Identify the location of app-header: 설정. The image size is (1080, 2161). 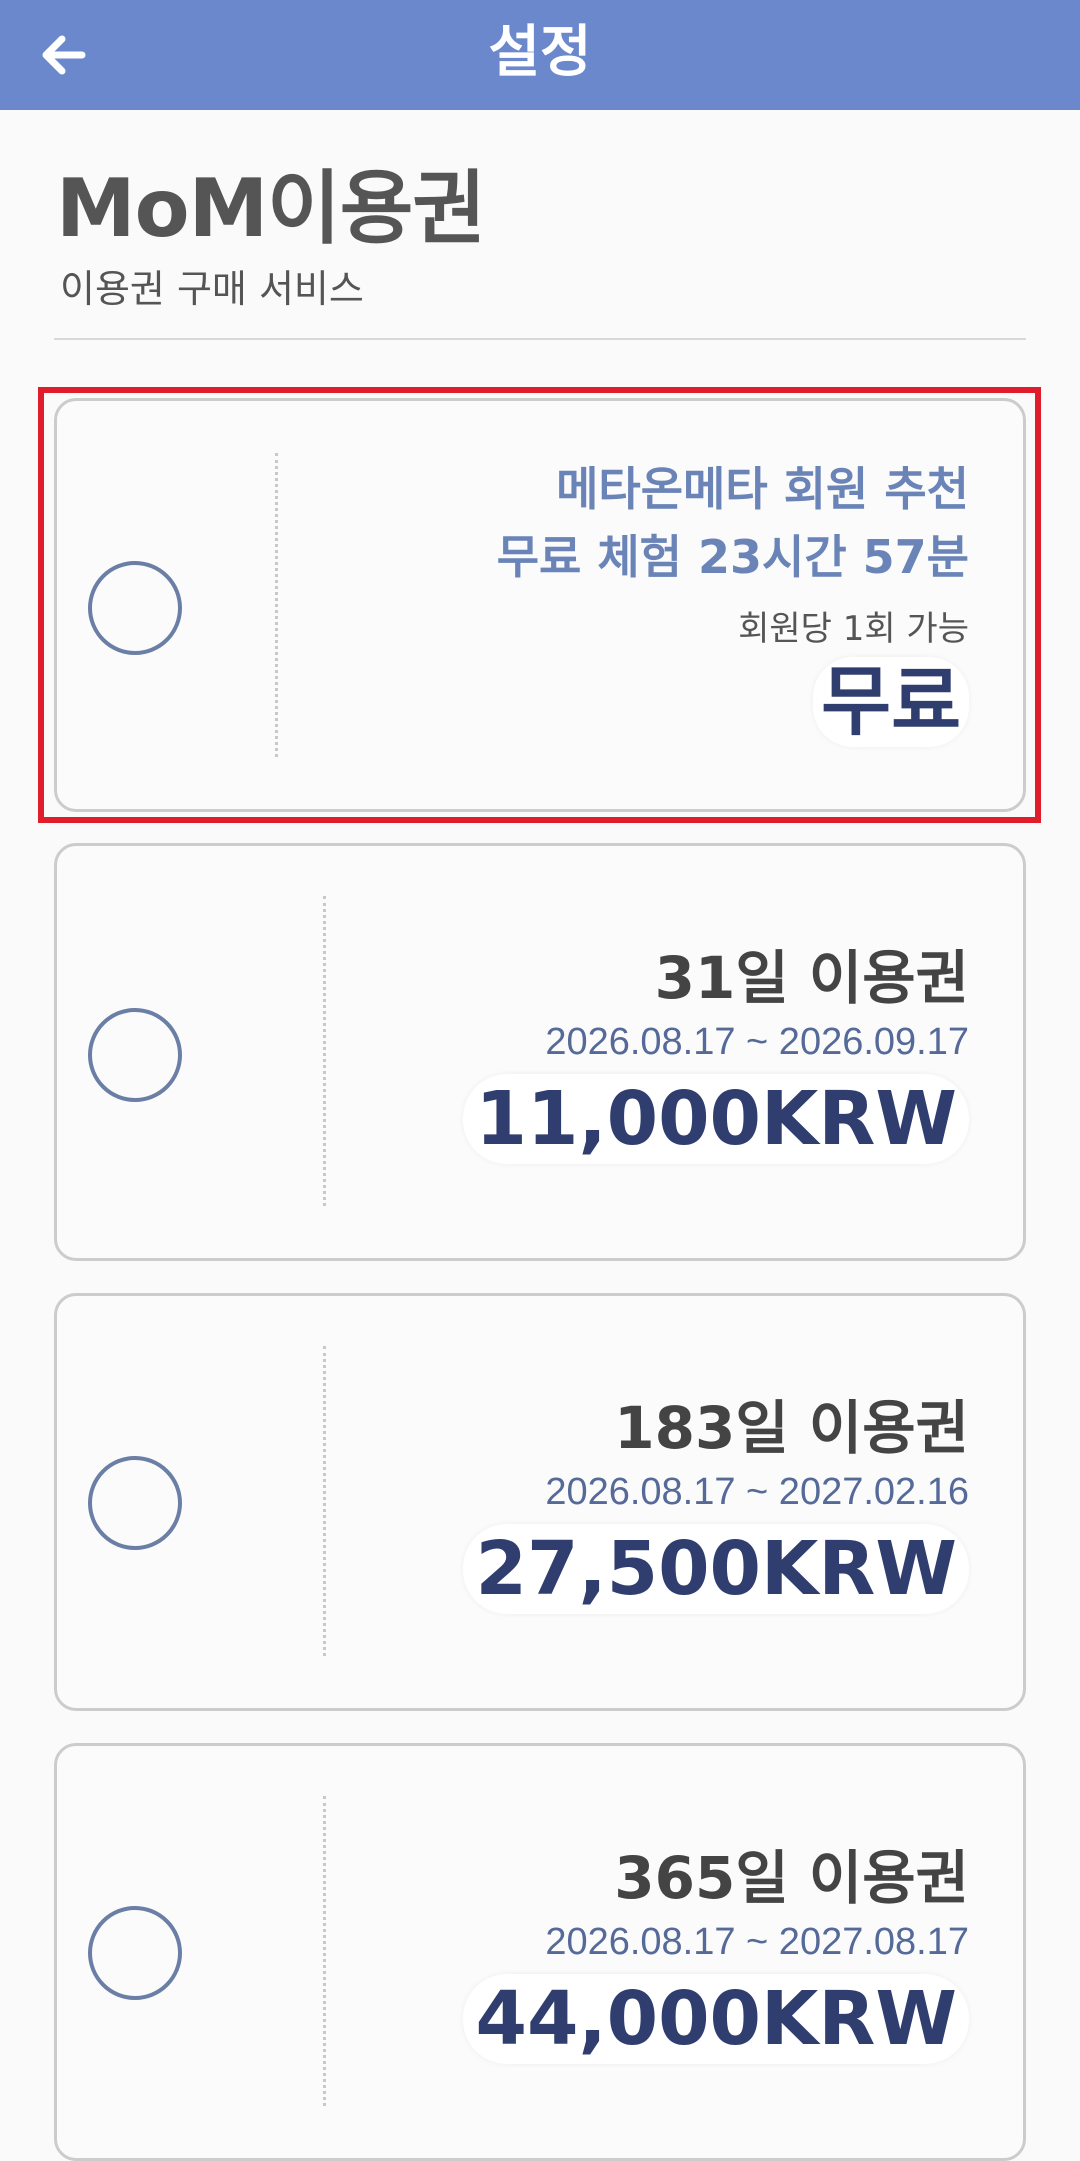
(540, 55).